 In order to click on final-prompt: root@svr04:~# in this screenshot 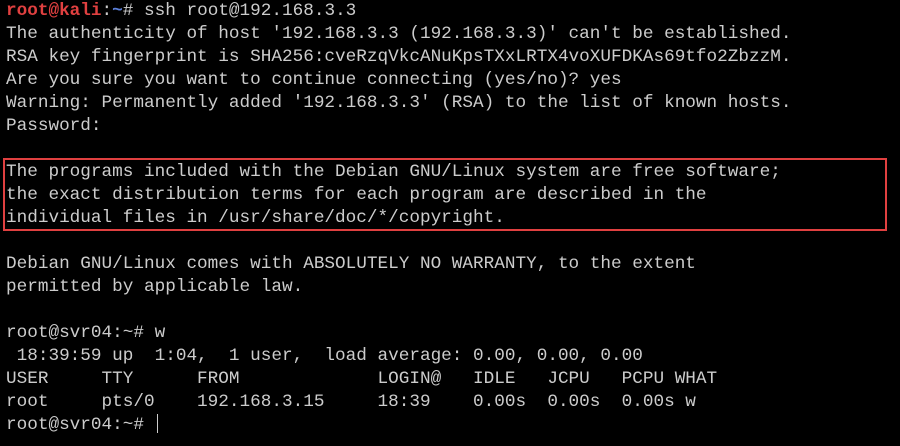, I will do `click(80, 425)`.